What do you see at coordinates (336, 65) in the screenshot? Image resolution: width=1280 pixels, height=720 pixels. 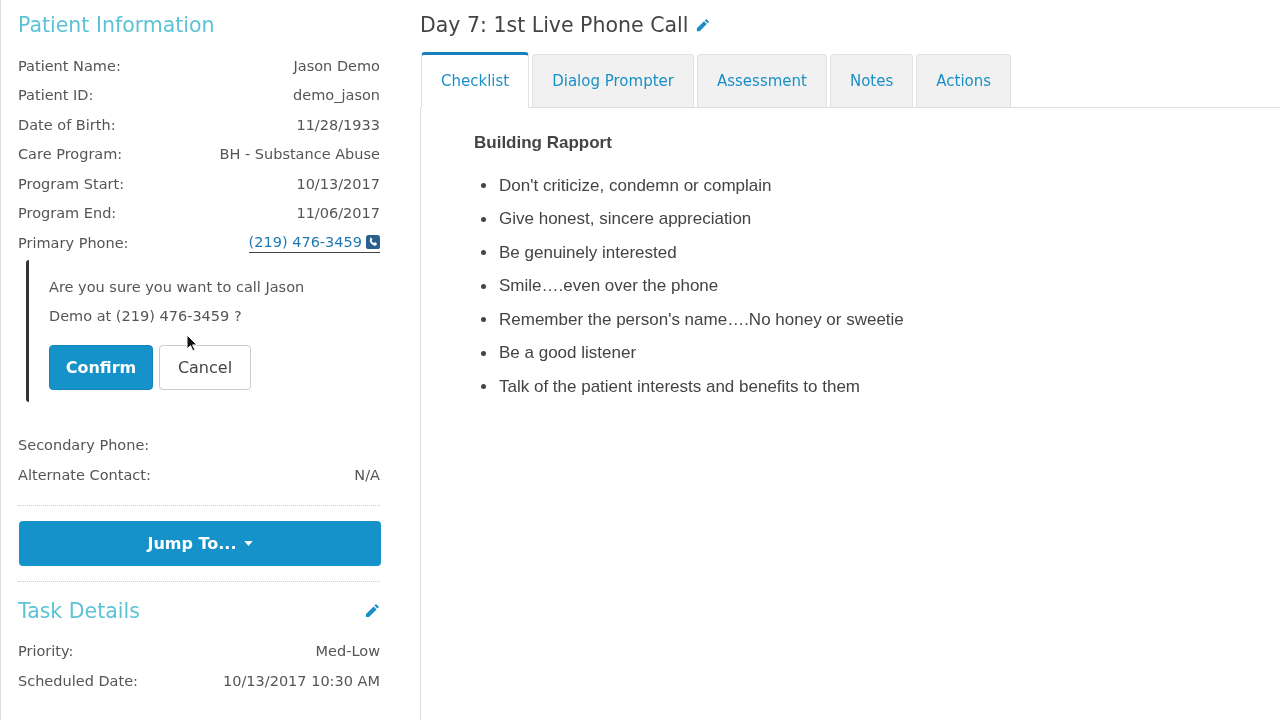 I see `field-value: Jason Demo` at bounding box center [336, 65].